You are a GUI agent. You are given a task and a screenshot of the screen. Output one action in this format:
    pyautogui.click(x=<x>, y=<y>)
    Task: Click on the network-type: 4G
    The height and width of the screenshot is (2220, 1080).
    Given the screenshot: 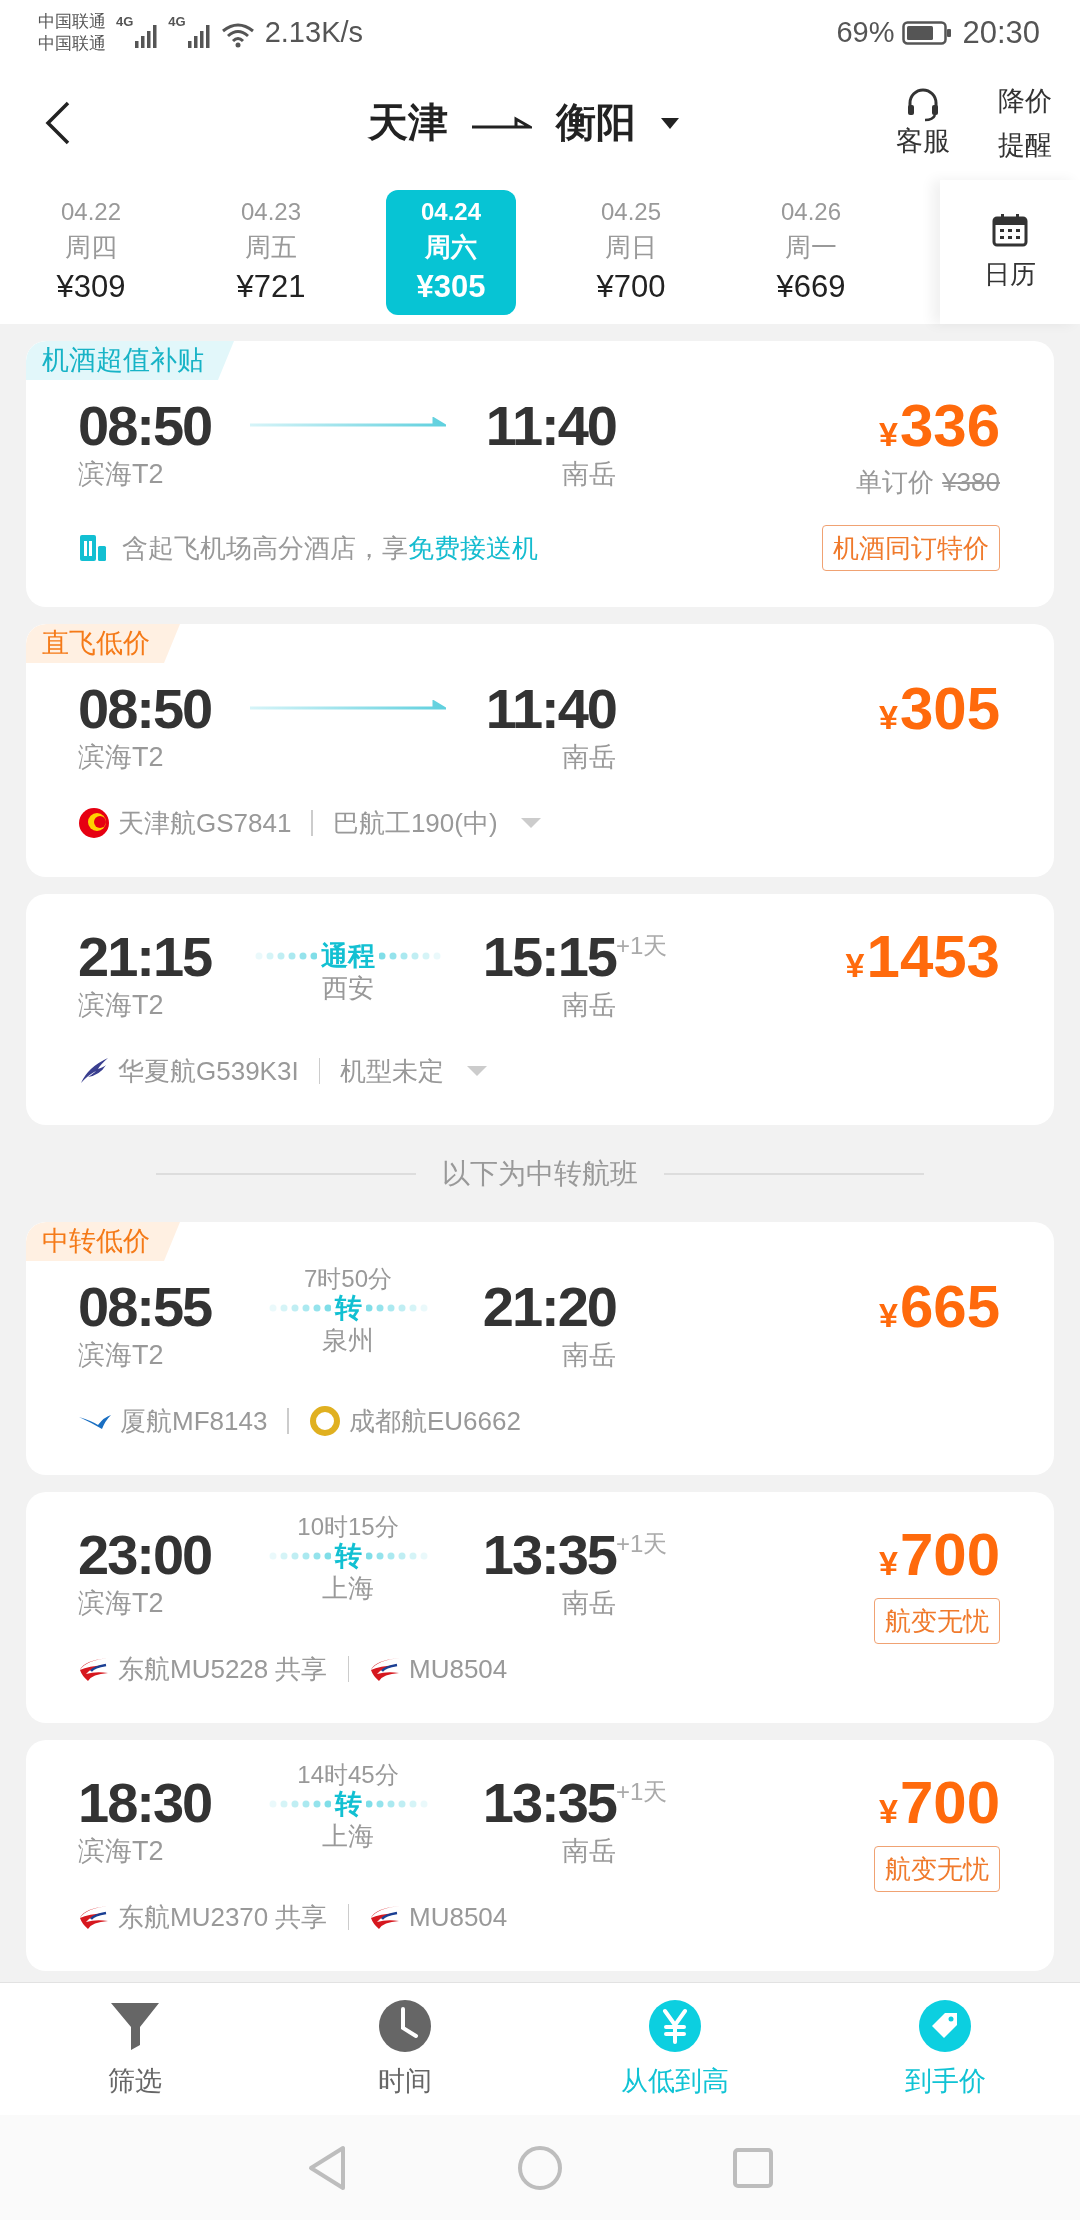 What is the action you would take?
    pyautogui.click(x=177, y=21)
    